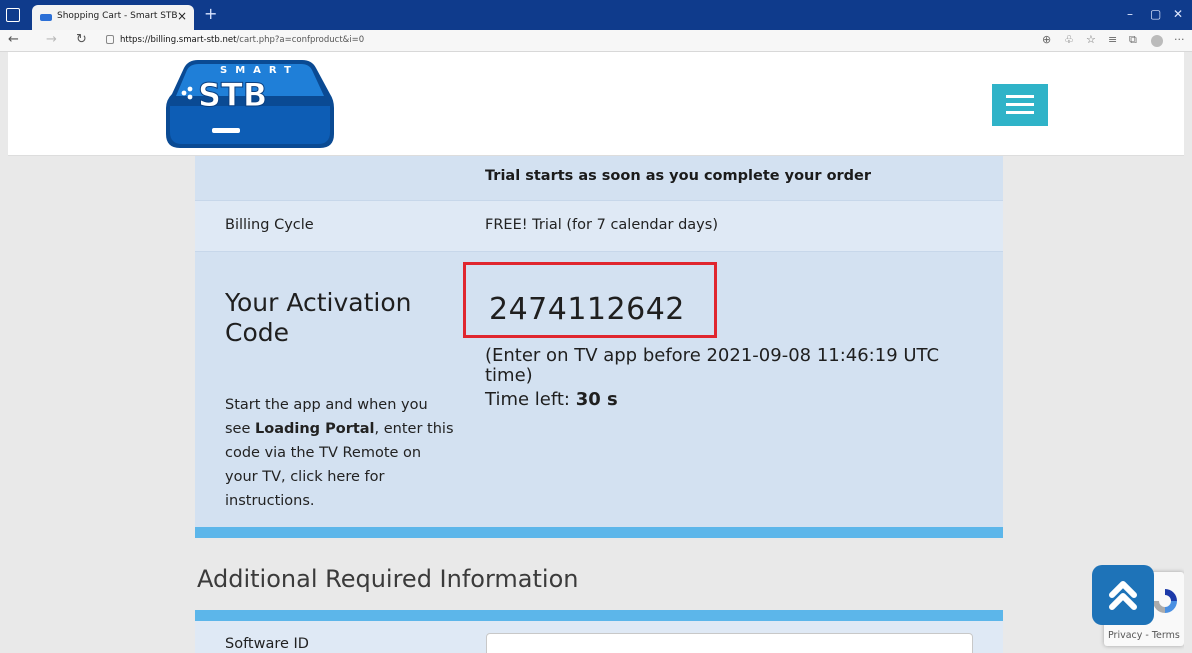  Describe the element at coordinates (232, 95) in the screenshot. I see `logo-stb-text: STB` at that location.